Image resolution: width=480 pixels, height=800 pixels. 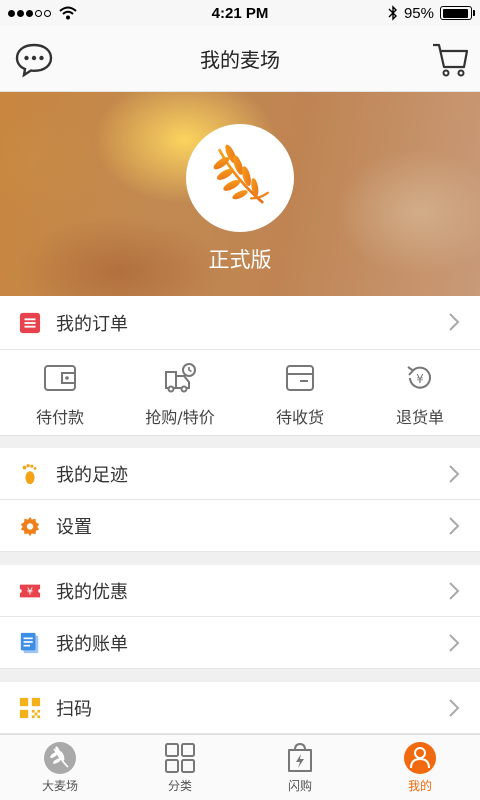 What do you see at coordinates (420, 758) in the screenshot?
I see `person-icon` at bounding box center [420, 758].